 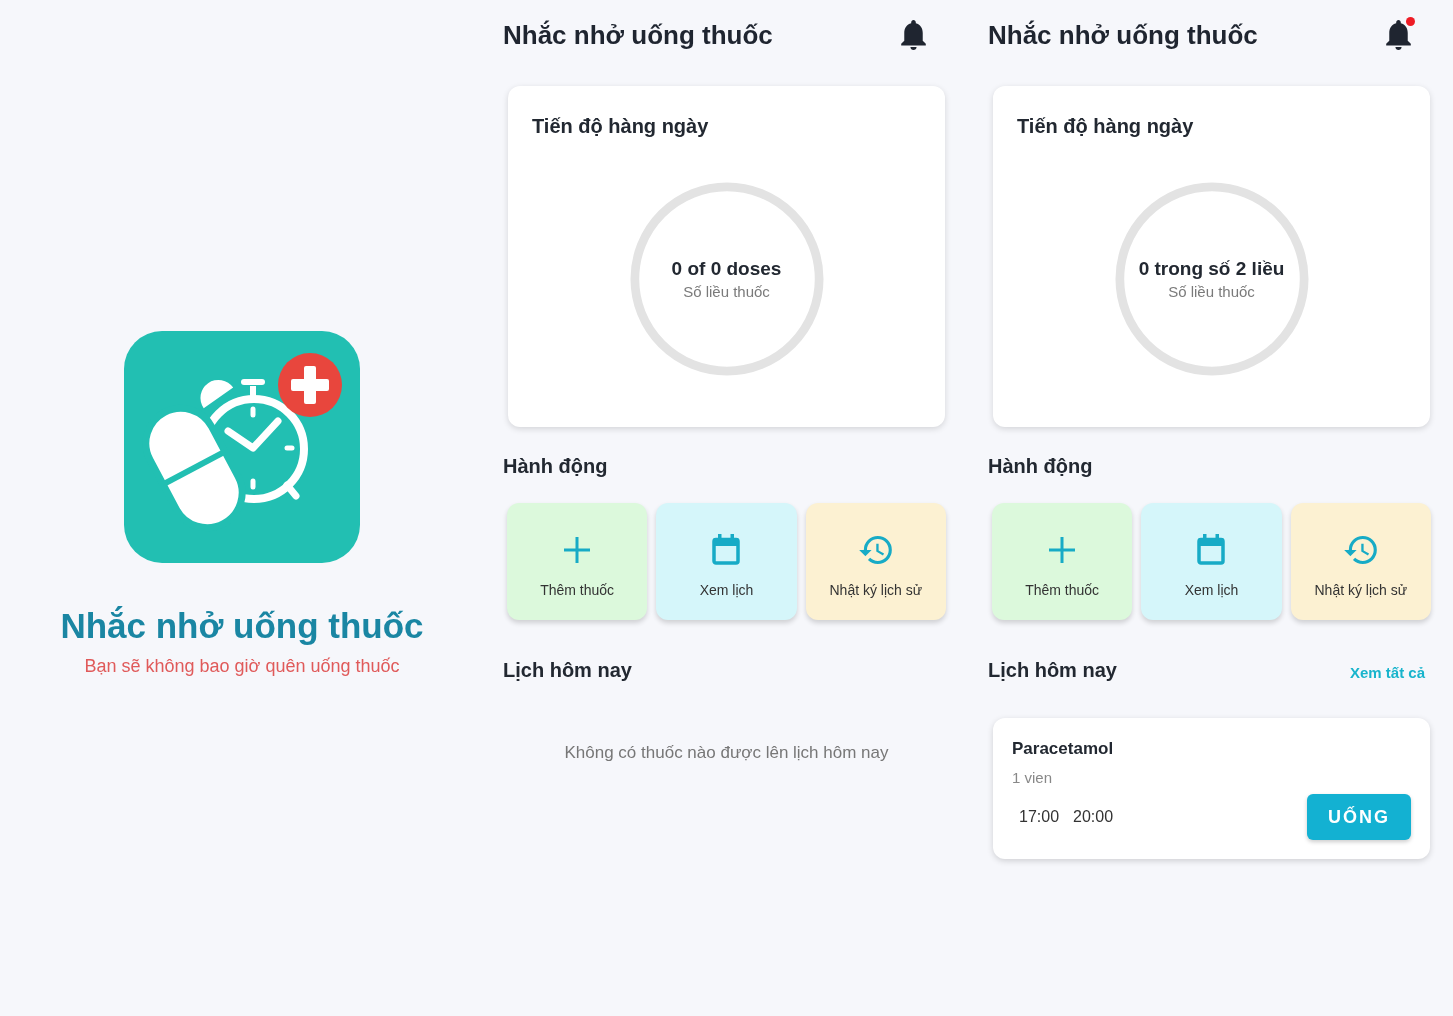 I want to click on medication-name: Paracetamol, so click(x=1063, y=749).